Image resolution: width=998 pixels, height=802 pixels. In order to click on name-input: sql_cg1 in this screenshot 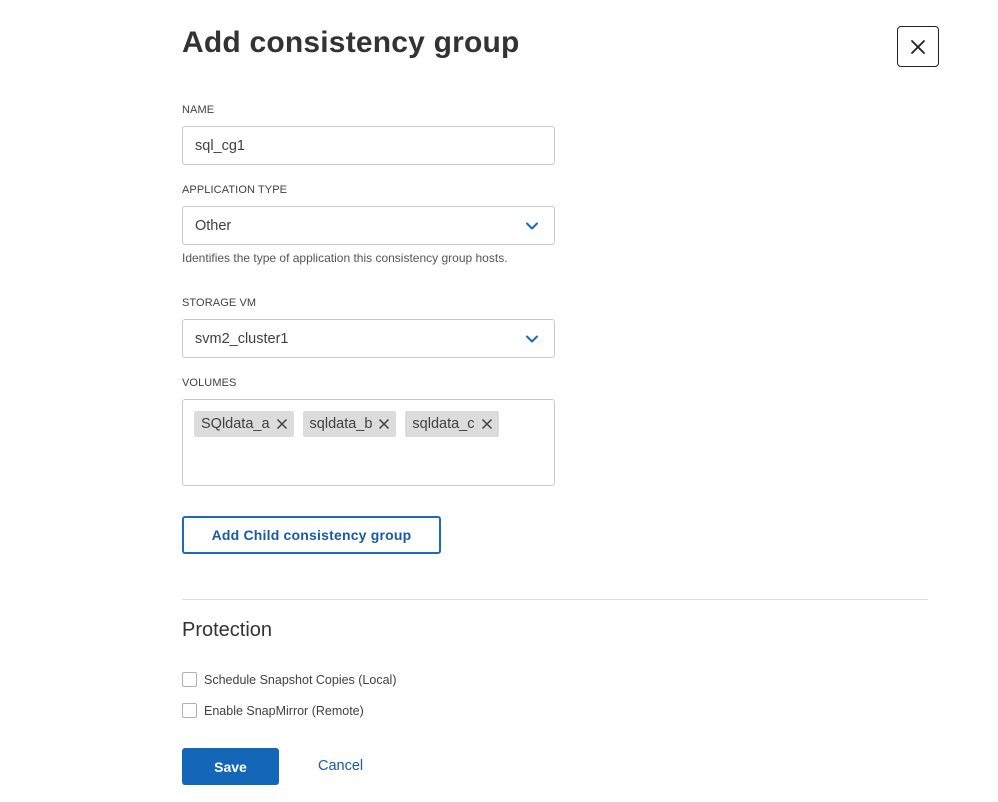, I will do `click(368, 145)`.